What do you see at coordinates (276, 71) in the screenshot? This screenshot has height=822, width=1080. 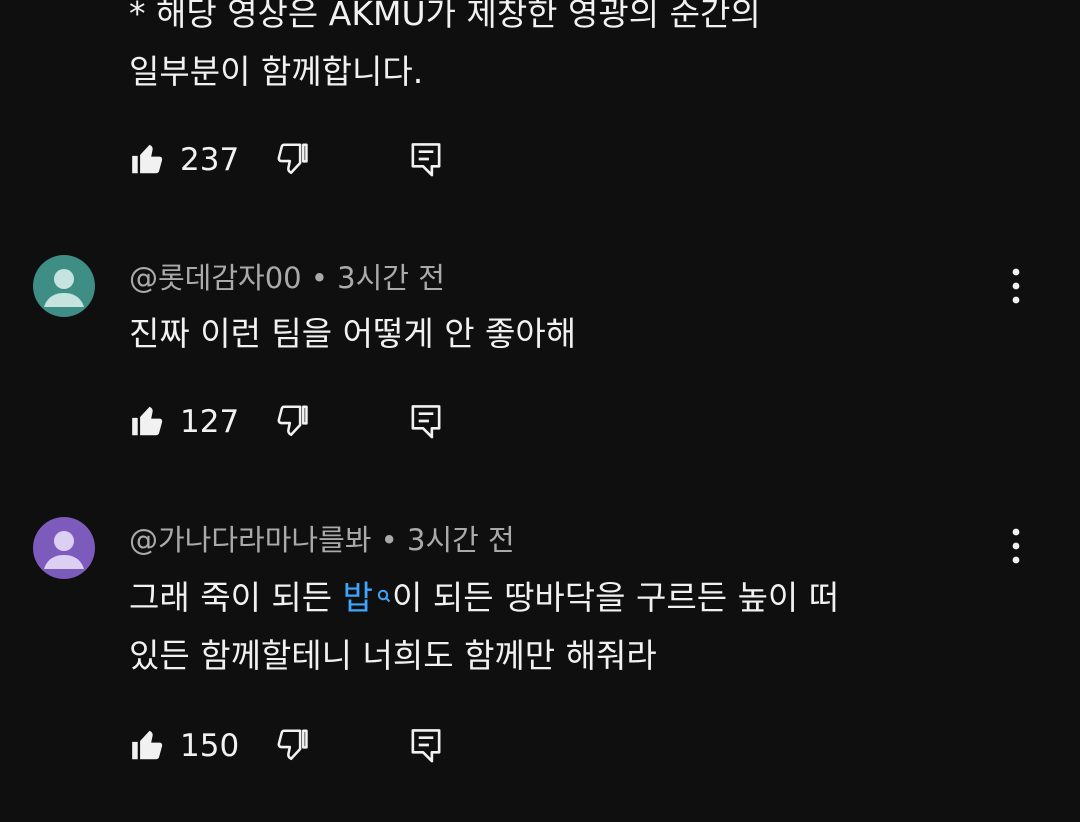 I see `comment-line: 일부분이 함께합니다.` at bounding box center [276, 71].